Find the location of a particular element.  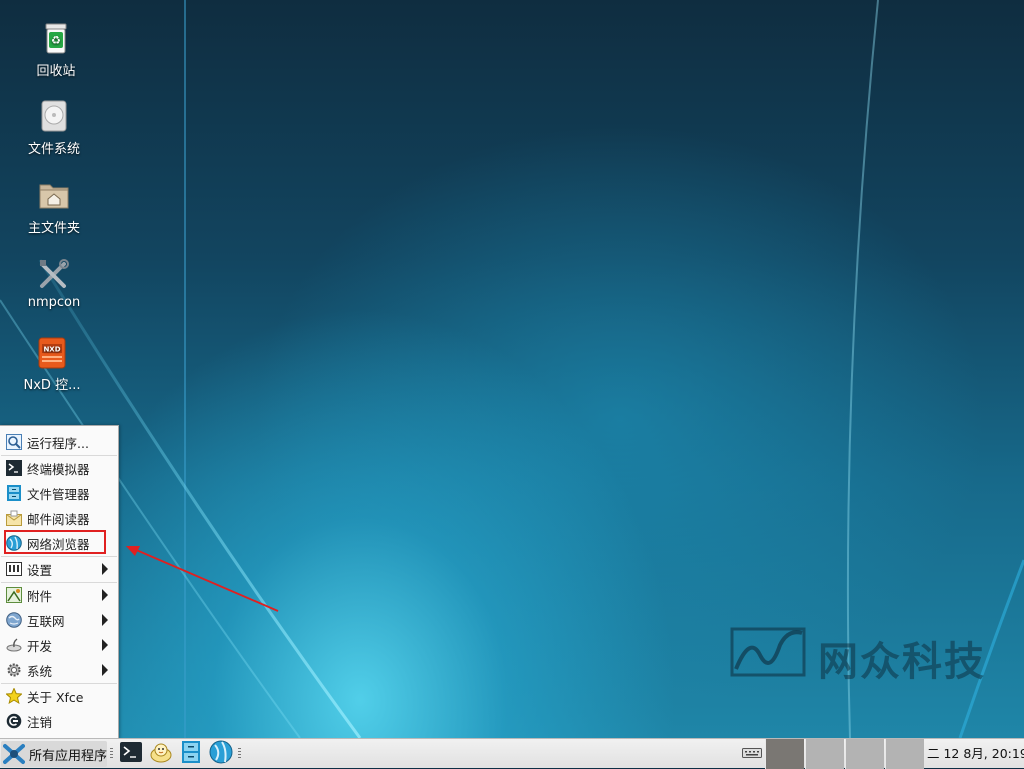

desktop-icon-label: 主文件夹 is located at coordinates (53, 228).